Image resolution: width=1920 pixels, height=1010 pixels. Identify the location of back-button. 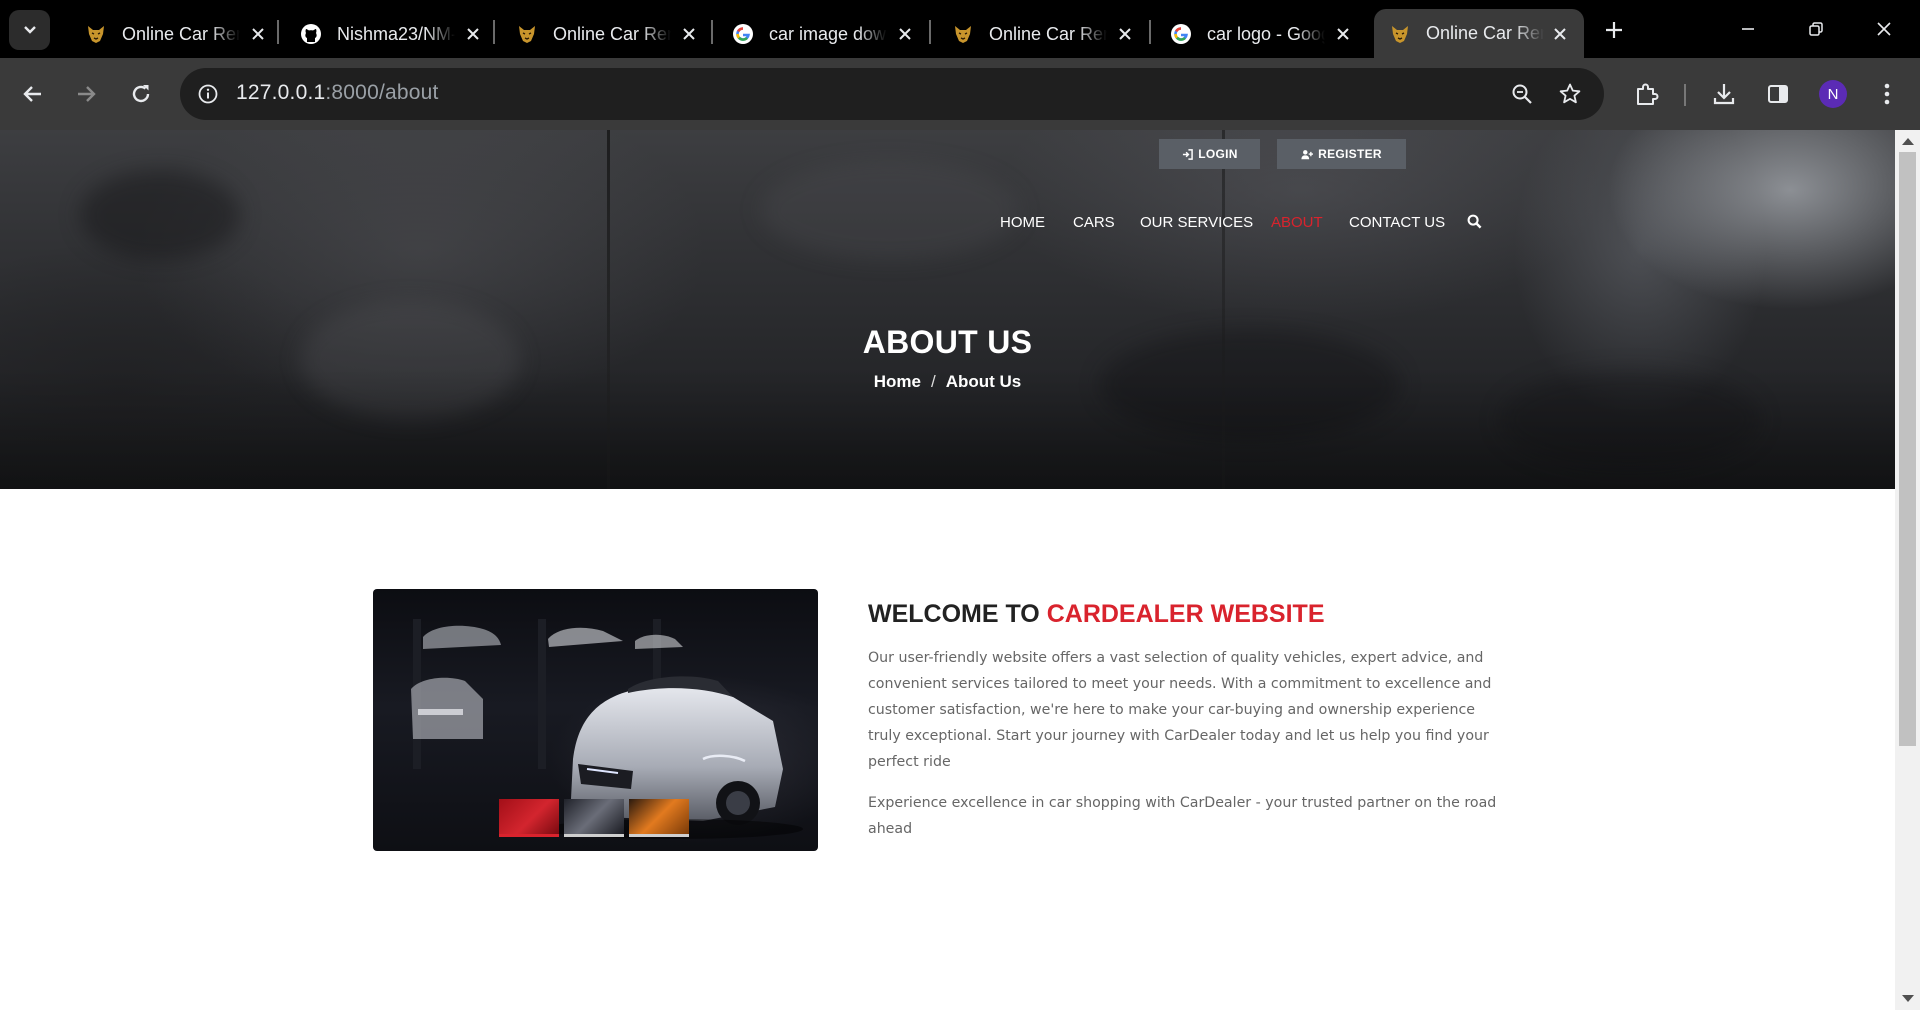
(33, 94).